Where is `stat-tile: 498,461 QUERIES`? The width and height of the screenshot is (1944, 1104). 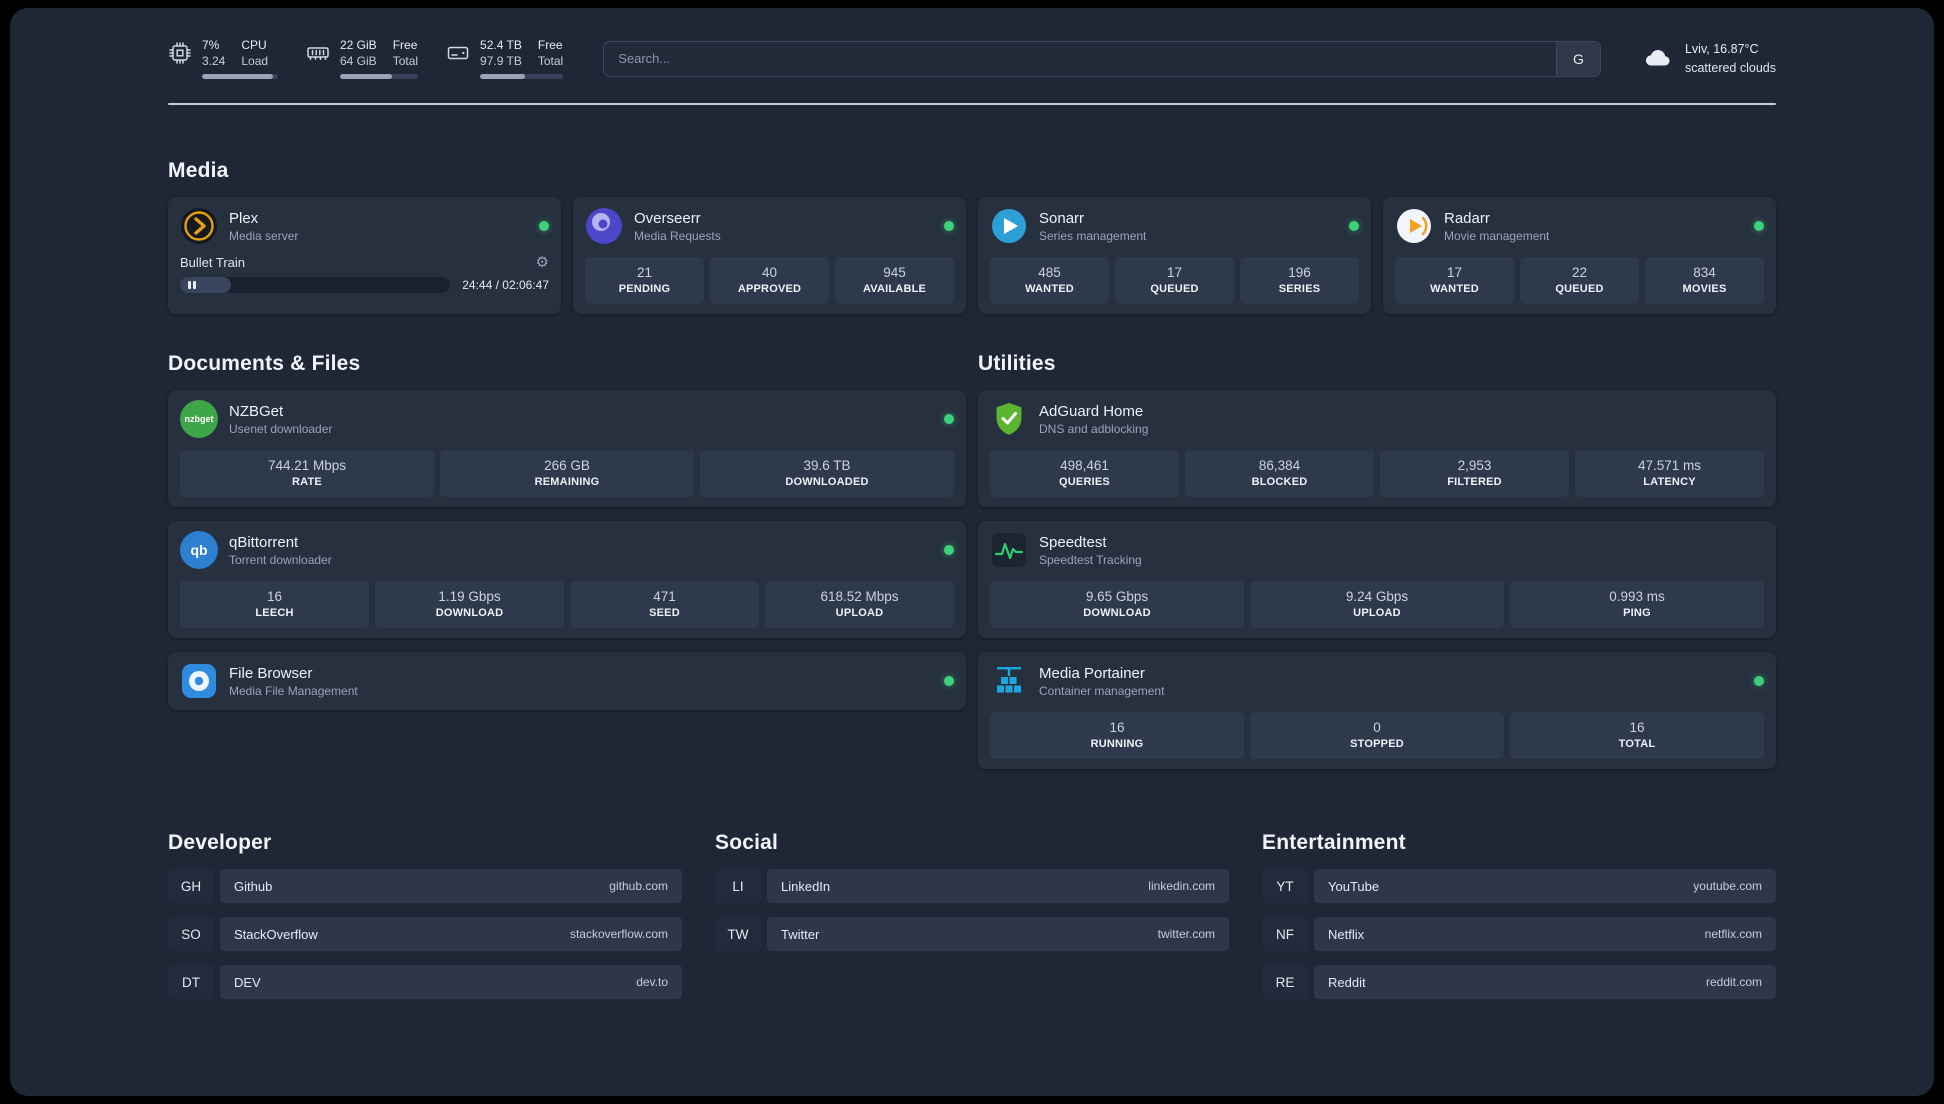 stat-tile: 498,461 QUERIES is located at coordinates (1084, 474).